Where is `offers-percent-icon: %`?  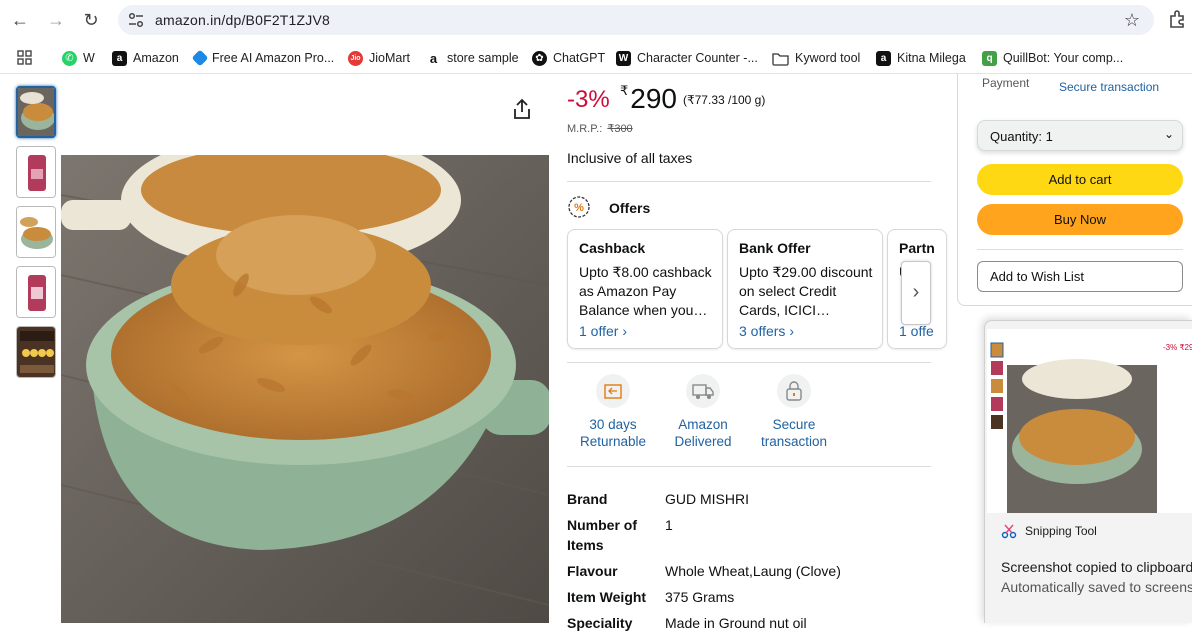
offers-percent-icon: % is located at coordinates (579, 207).